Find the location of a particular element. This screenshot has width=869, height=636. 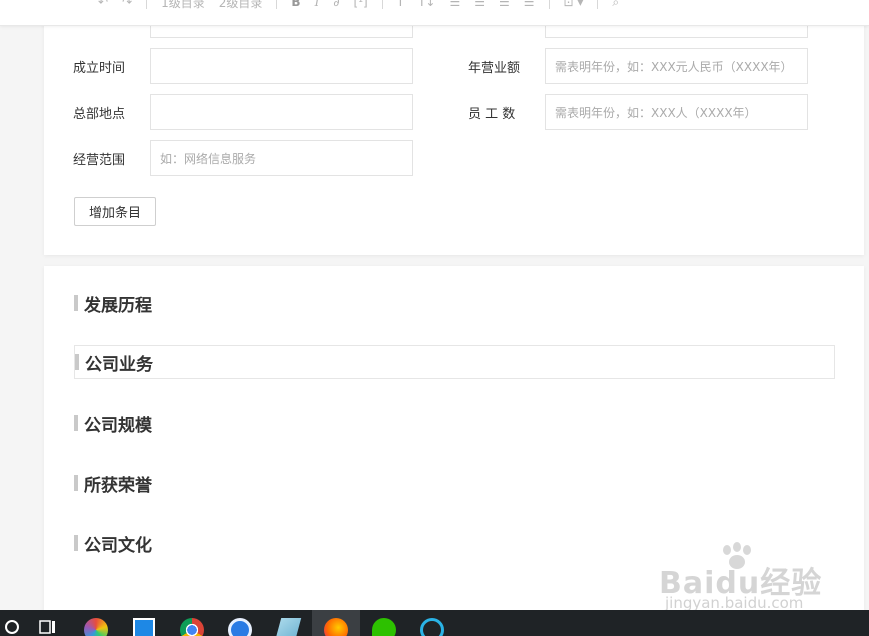

firefox-button is located at coordinates (336, 623).